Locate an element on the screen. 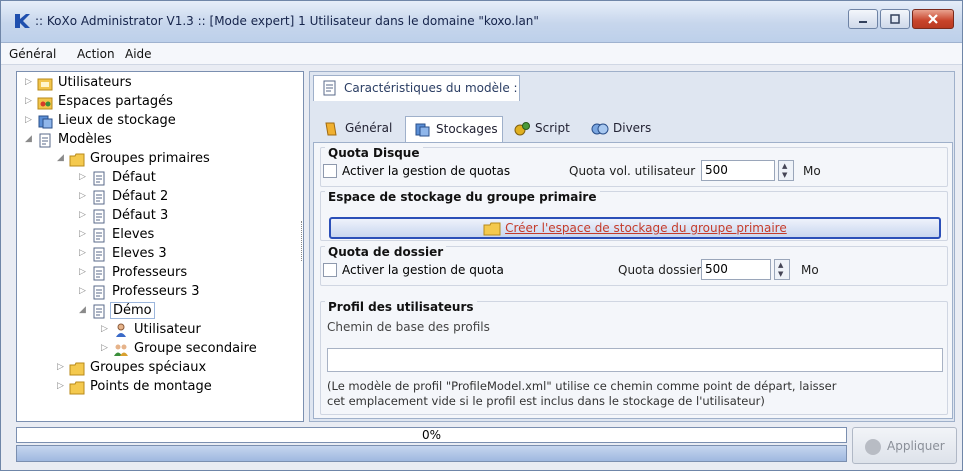 This screenshot has width=963, height=471. progress-text: 0% is located at coordinates (431, 435).